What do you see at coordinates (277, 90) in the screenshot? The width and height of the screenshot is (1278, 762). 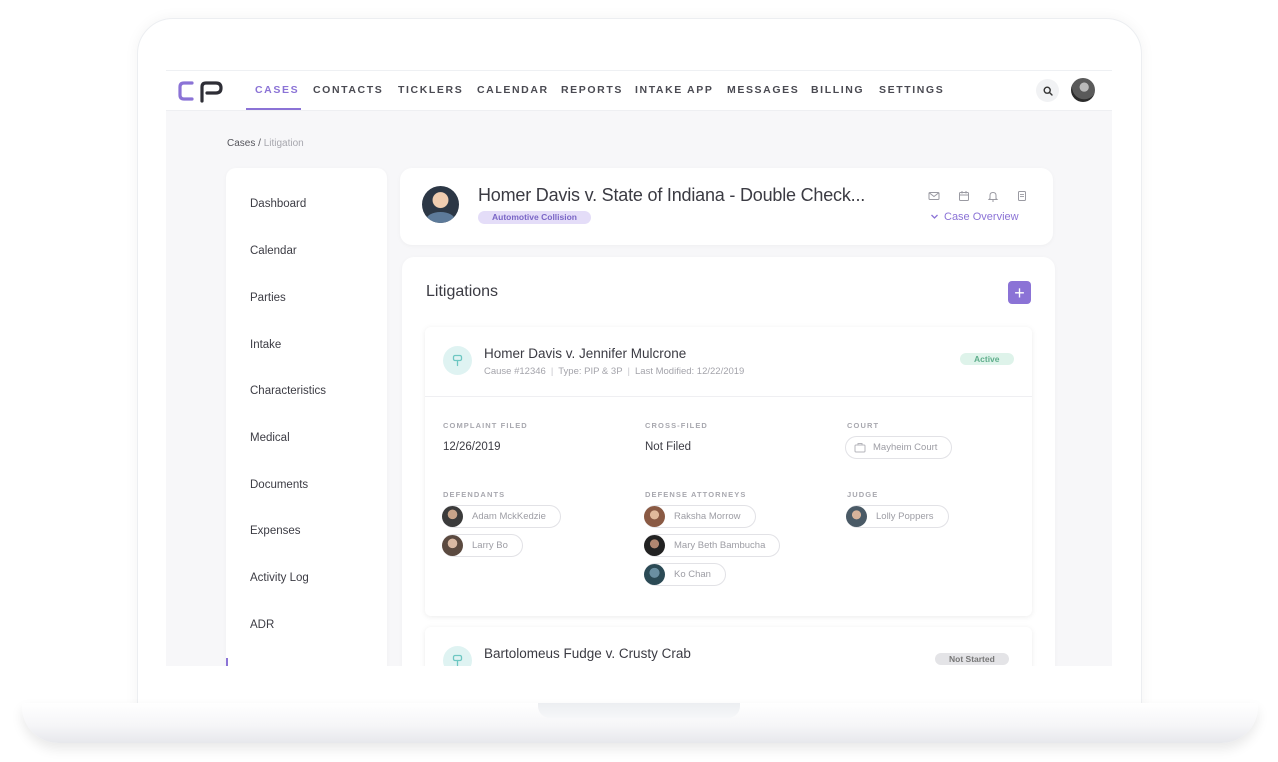 I see `nav-cases: CASES` at bounding box center [277, 90].